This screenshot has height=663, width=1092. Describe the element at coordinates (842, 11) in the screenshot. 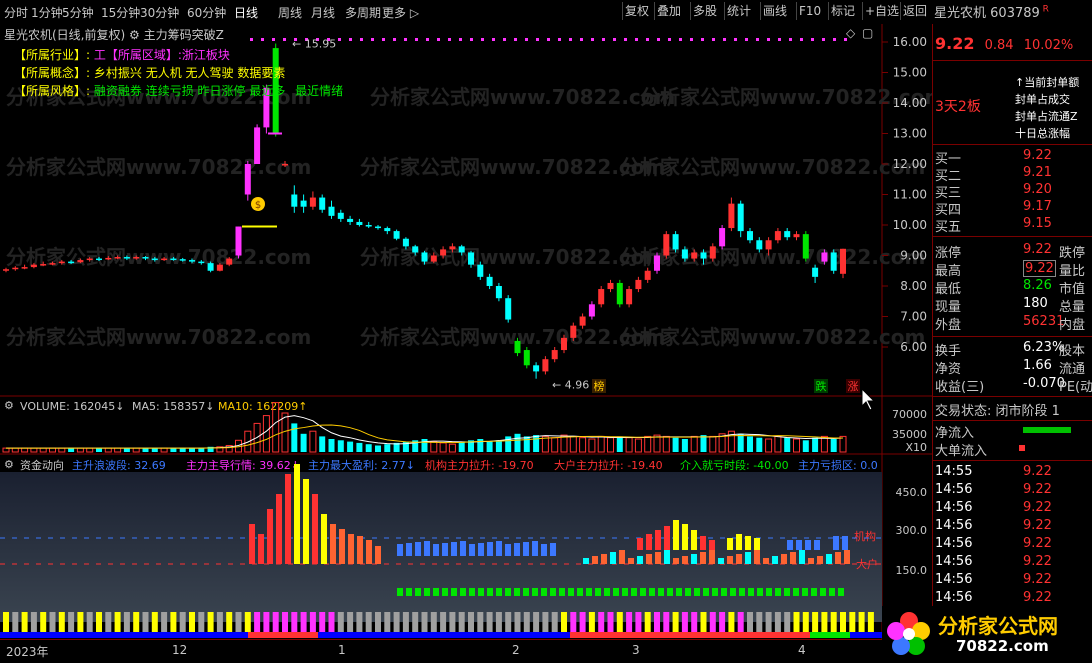

I see `toolbar-button: 标记` at that location.